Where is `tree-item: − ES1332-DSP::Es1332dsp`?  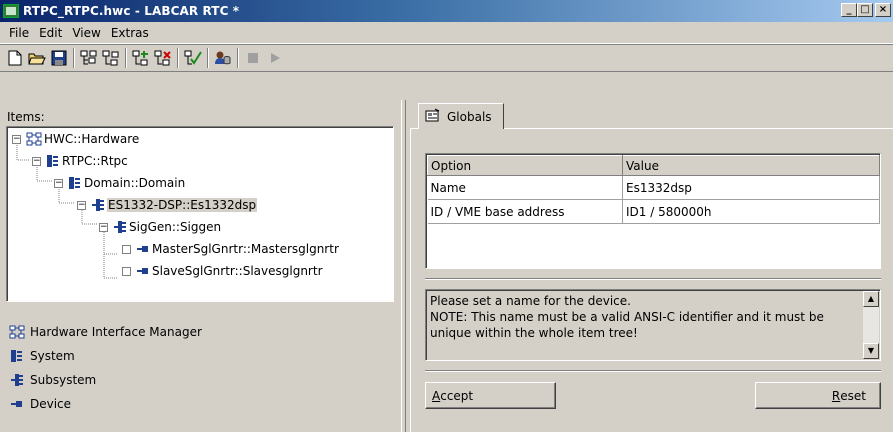 tree-item: − ES1332-DSP::Es1332dsp is located at coordinates (167, 205).